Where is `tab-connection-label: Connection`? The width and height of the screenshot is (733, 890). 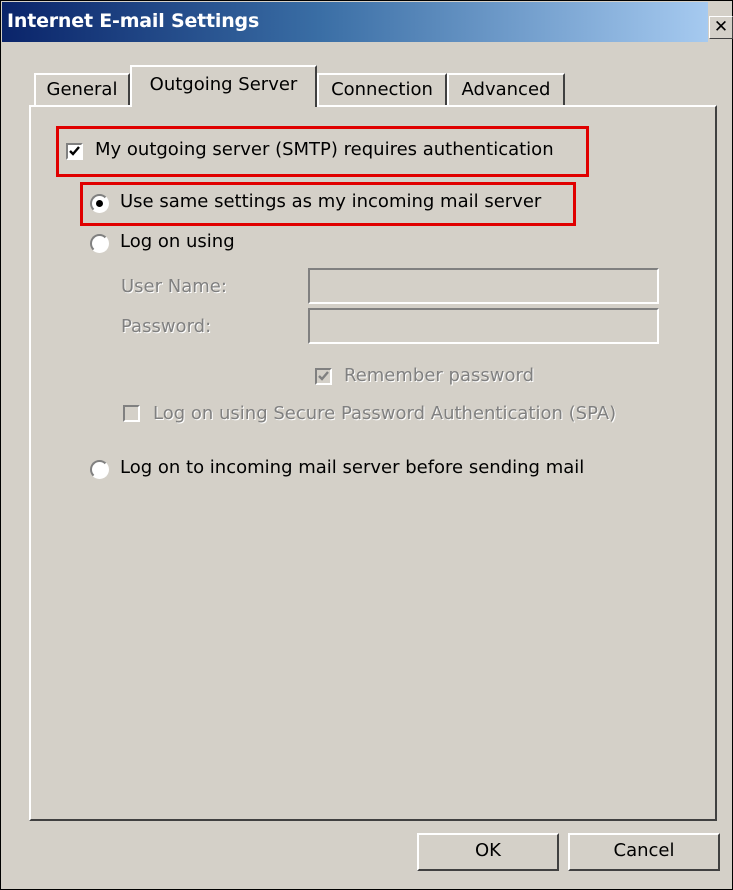
tab-connection-label: Connection is located at coordinates (382, 89).